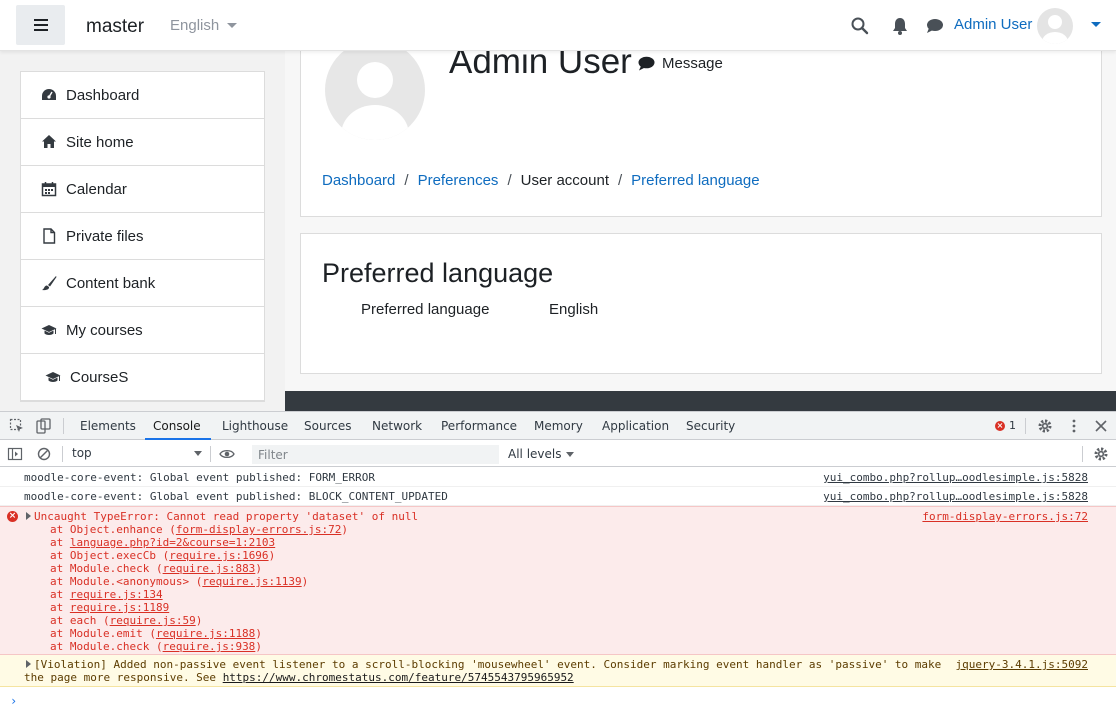  What do you see at coordinates (1022, 664) in the screenshot?
I see `warning-source-link: jquery-3.4.1.js:5092` at bounding box center [1022, 664].